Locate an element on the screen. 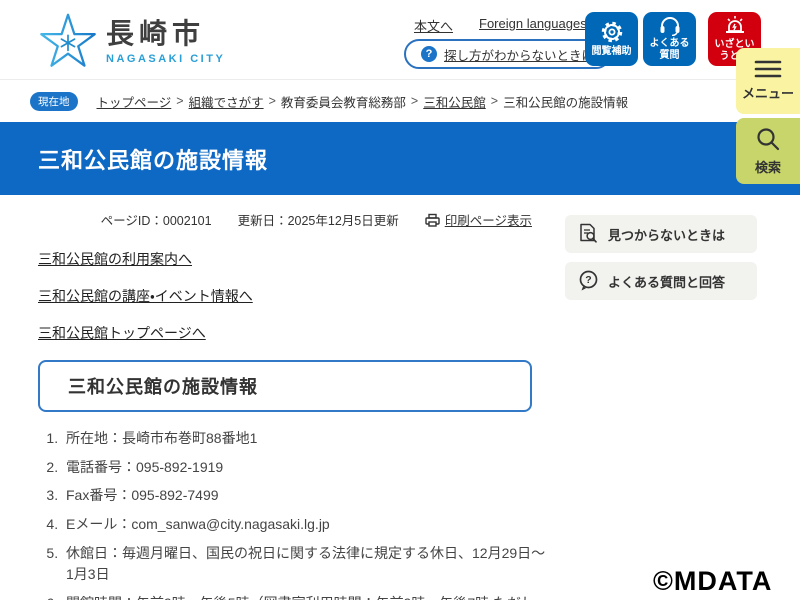  sidebar-not-found-help: 見つからないときは is located at coordinates (661, 234).